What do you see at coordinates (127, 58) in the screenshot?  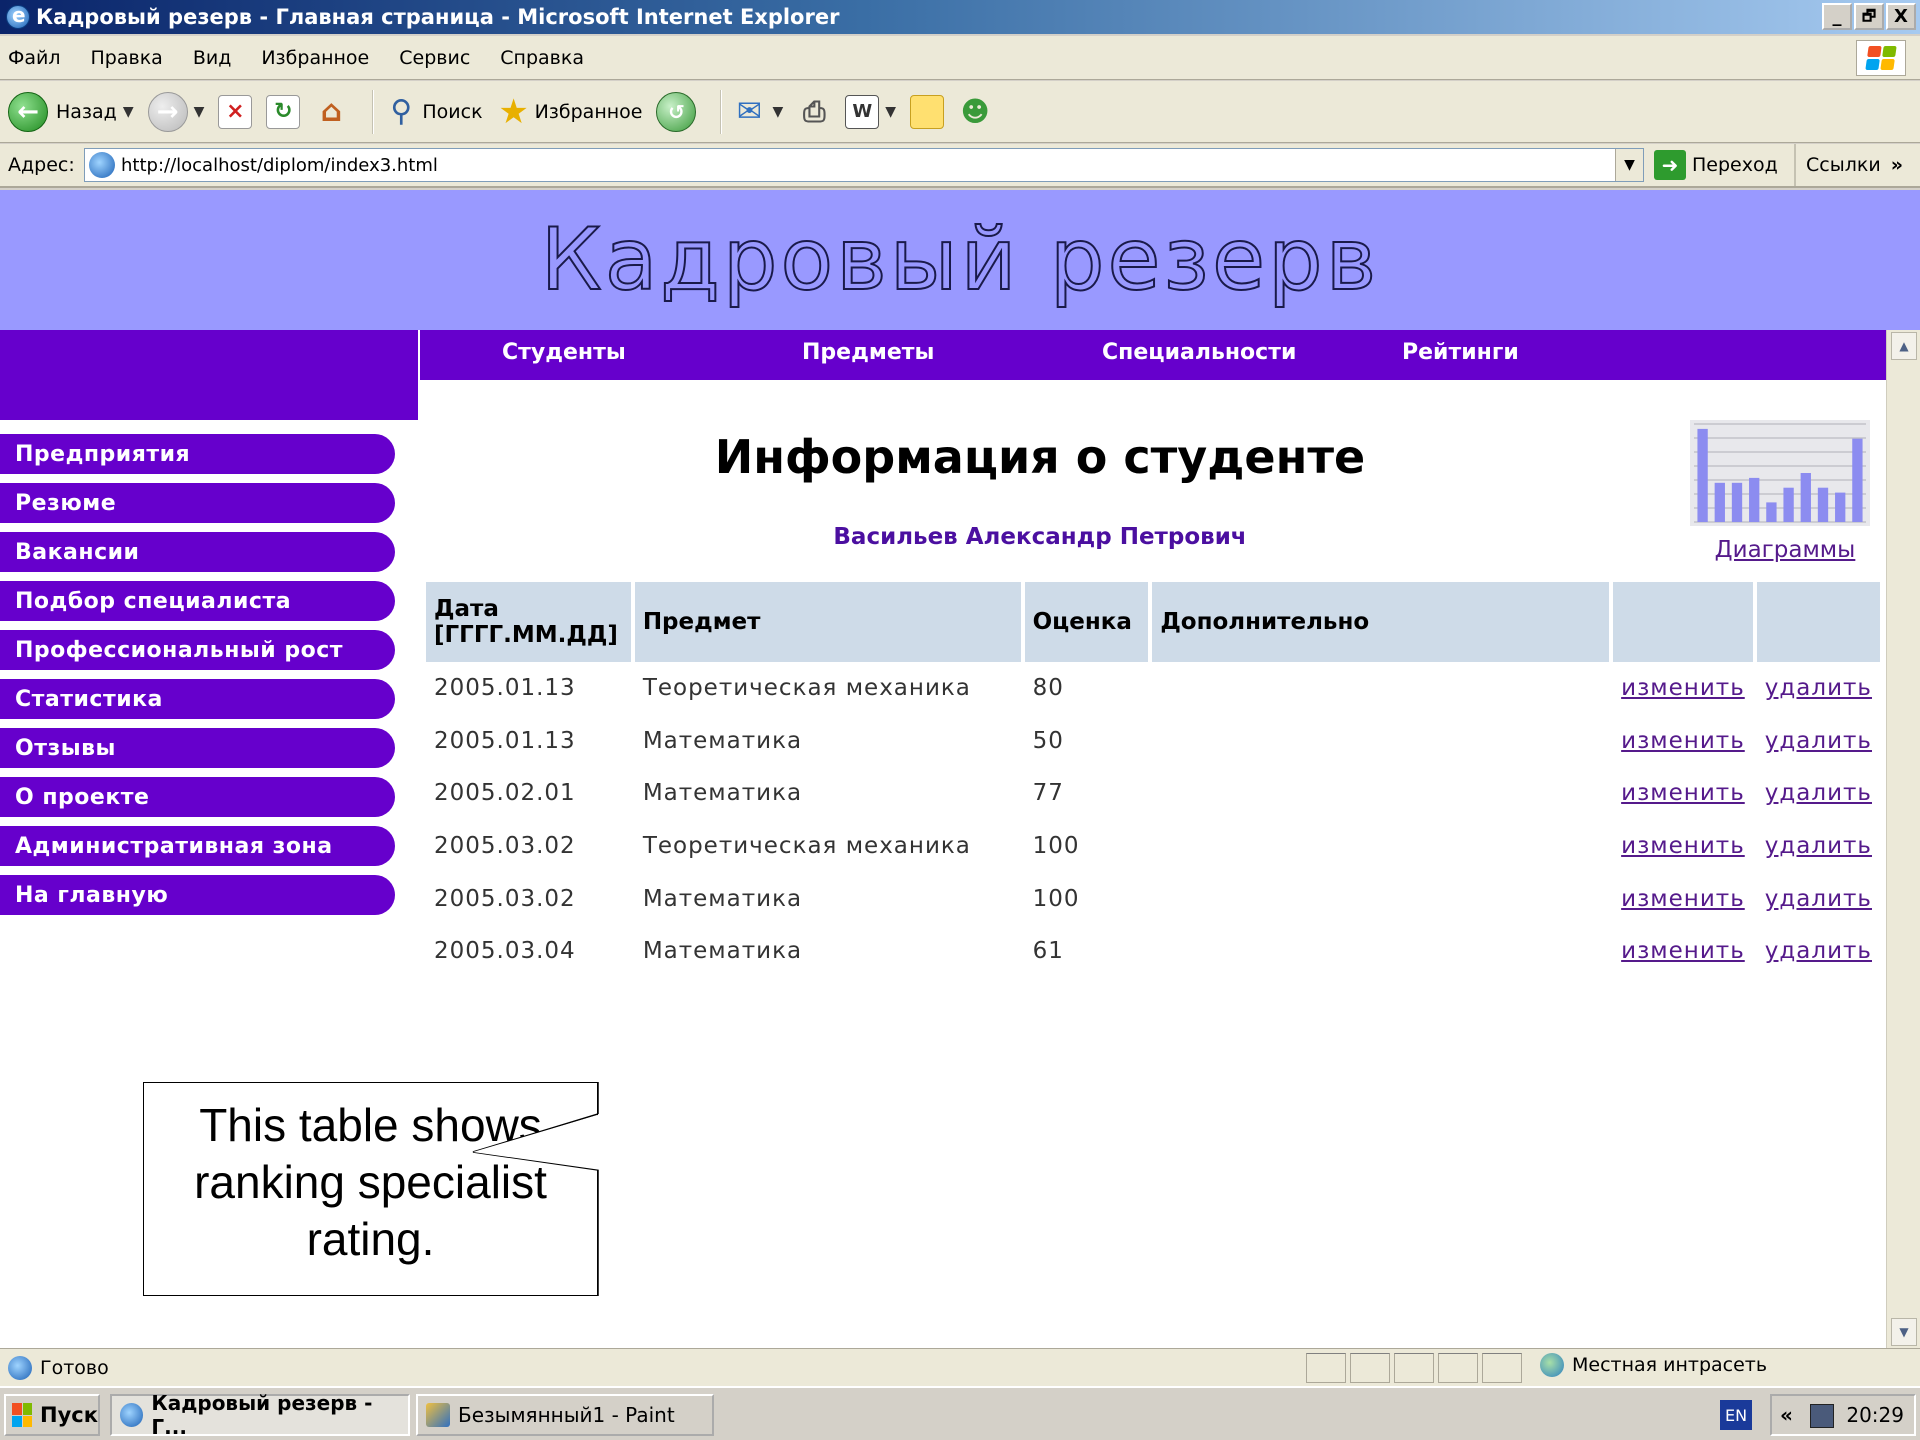 I see `menu-edit: Правка` at bounding box center [127, 58].